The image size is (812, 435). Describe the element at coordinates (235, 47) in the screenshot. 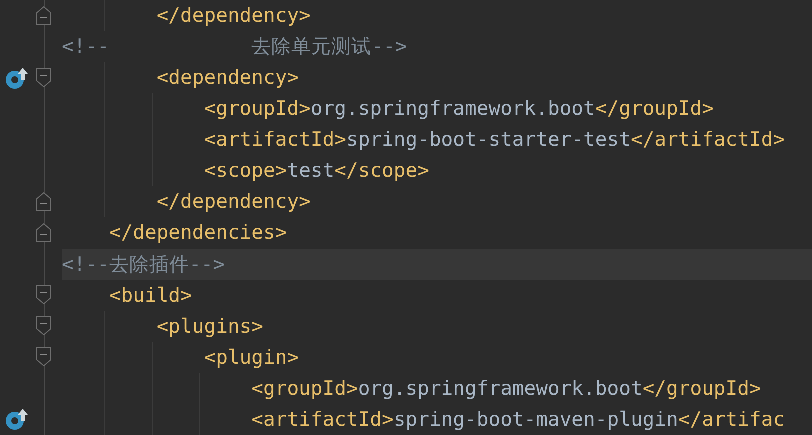

I see `code-line: <!-- 去除单元测试-->` at that location.